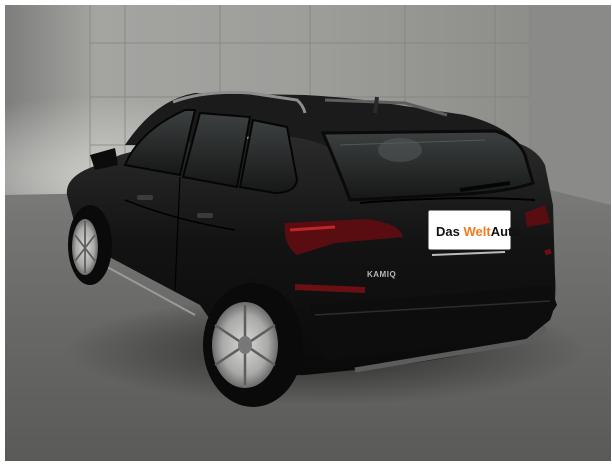 The width and height of the screenshot is (612, 464). I want to click on plate-brand-text: Das WeltAuto, so click(478, 231).